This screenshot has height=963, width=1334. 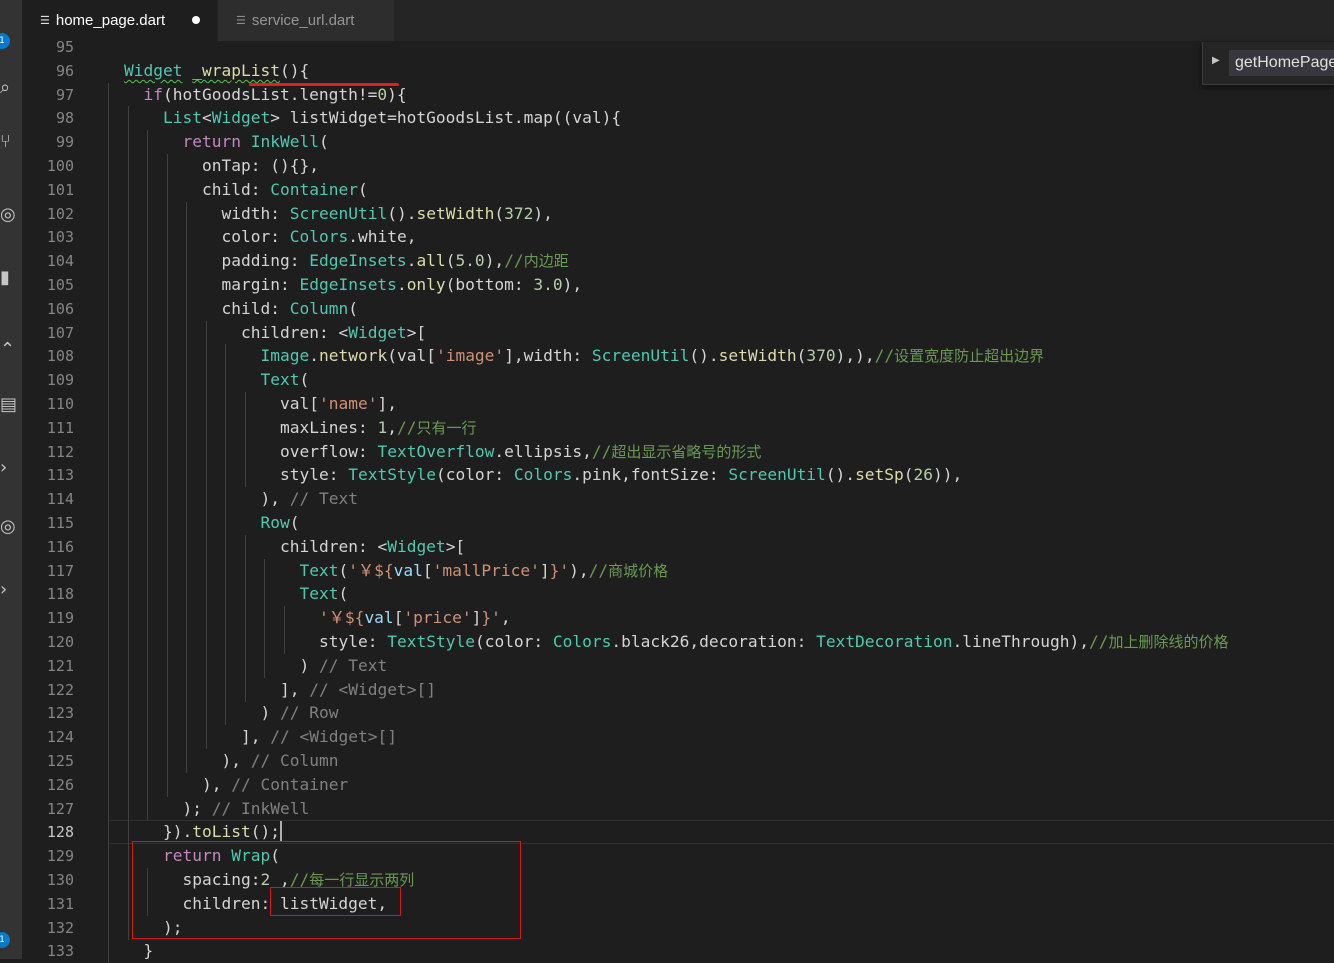 I want to click on code-token: // <Widget>[], so click(x=372, y=689).